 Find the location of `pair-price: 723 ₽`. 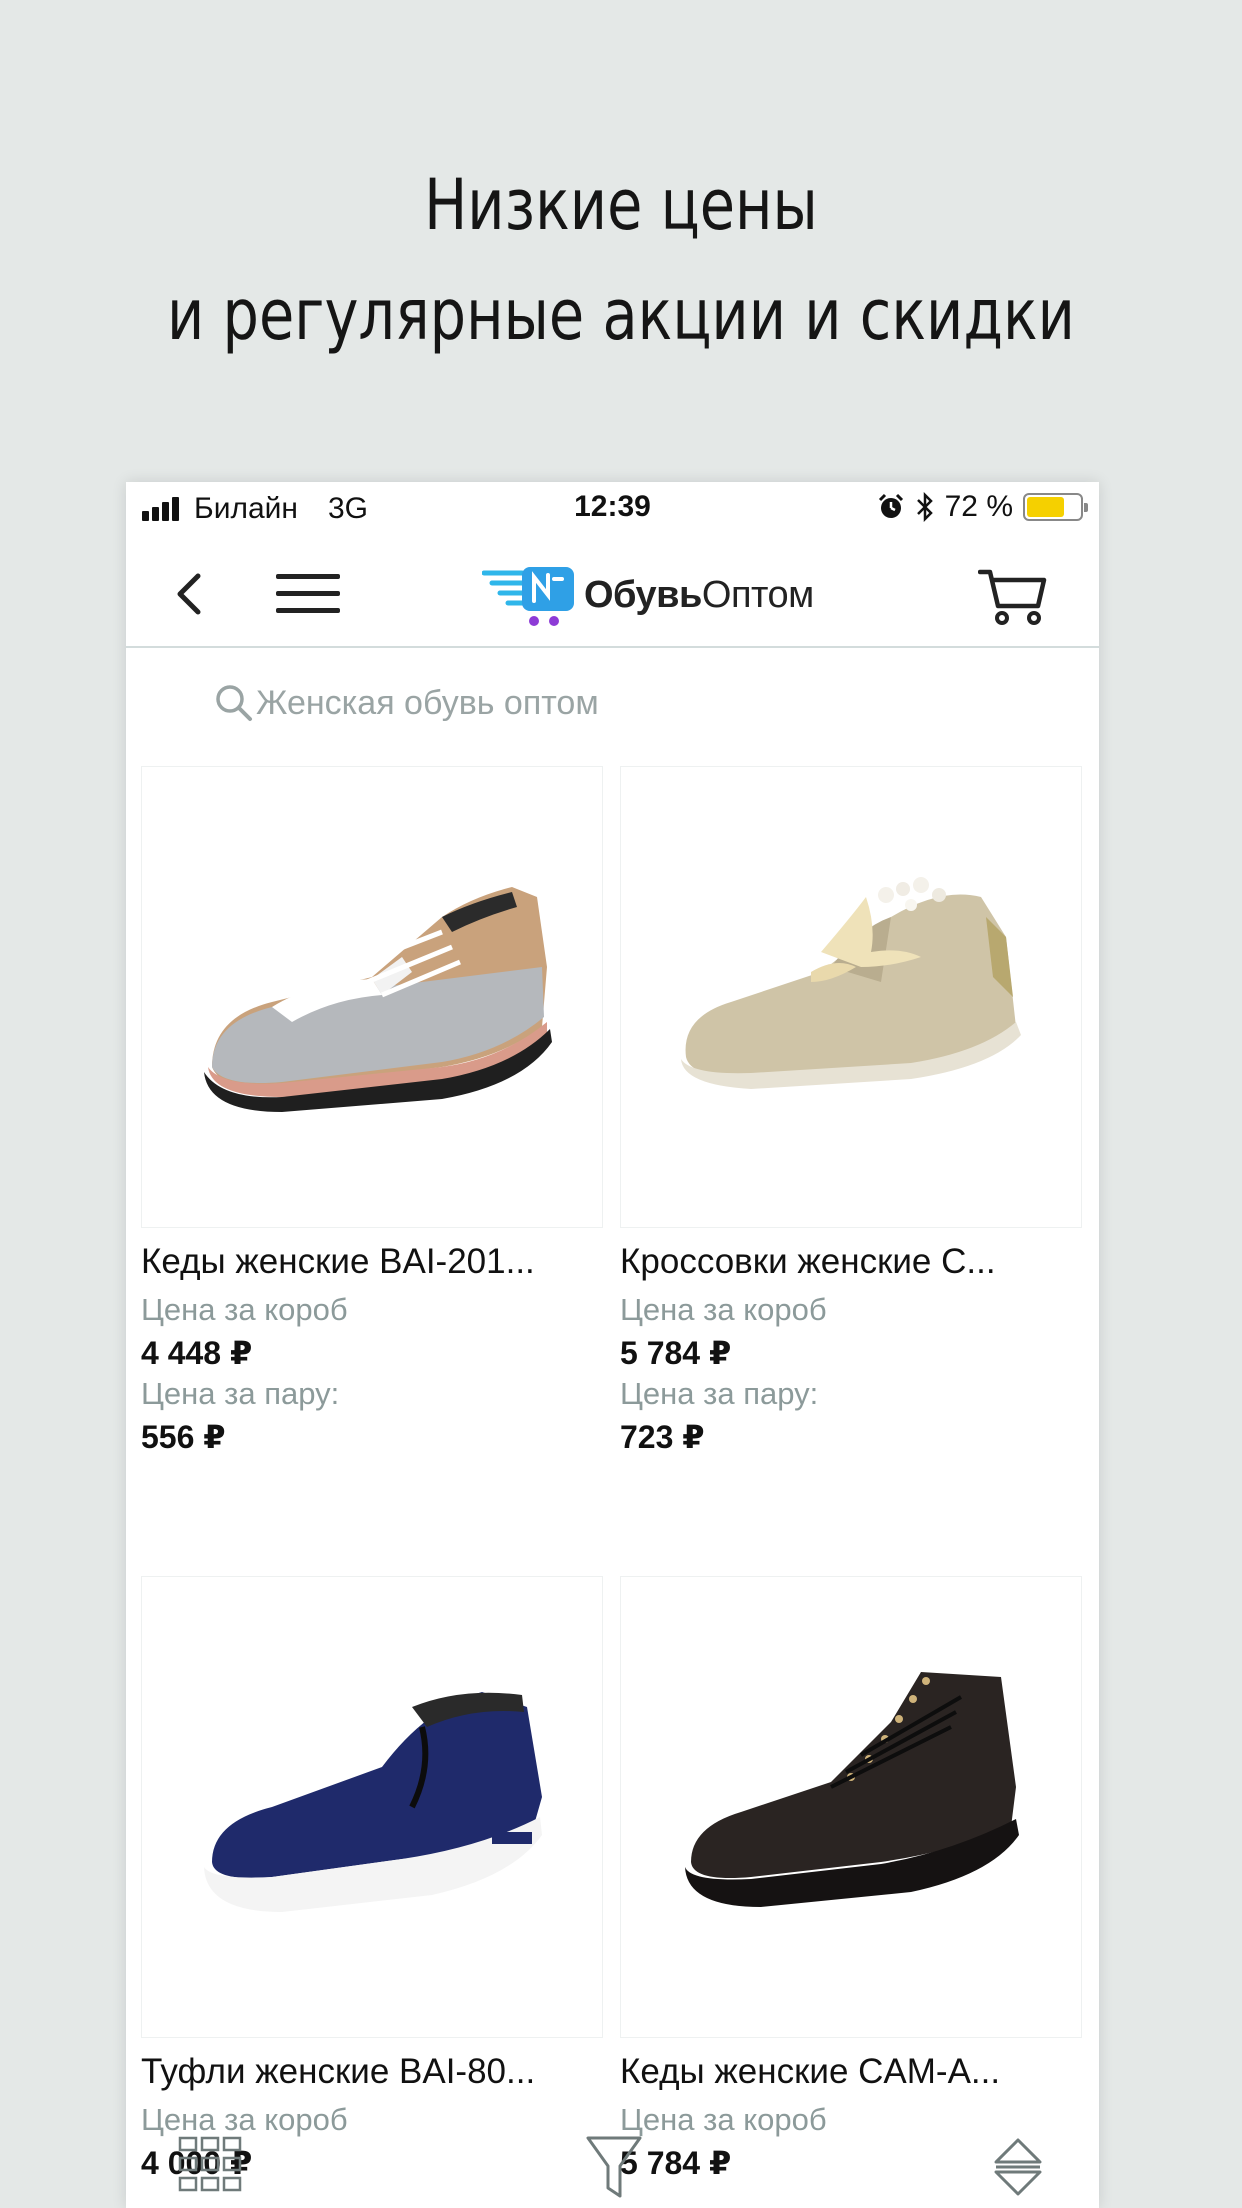

pair-price: 723 ₽ is located at coordinates (662, 1437).